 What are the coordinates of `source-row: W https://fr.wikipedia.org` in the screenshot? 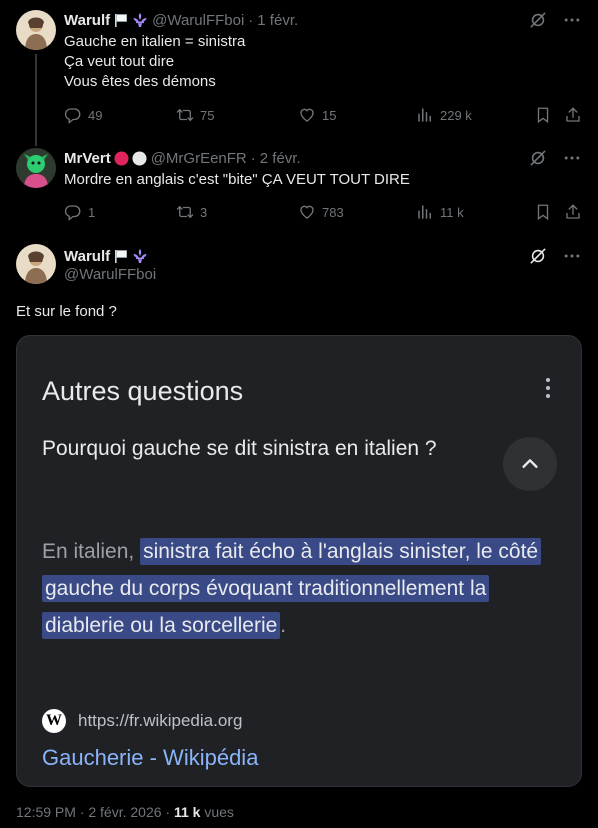 It's located at (142, 721).